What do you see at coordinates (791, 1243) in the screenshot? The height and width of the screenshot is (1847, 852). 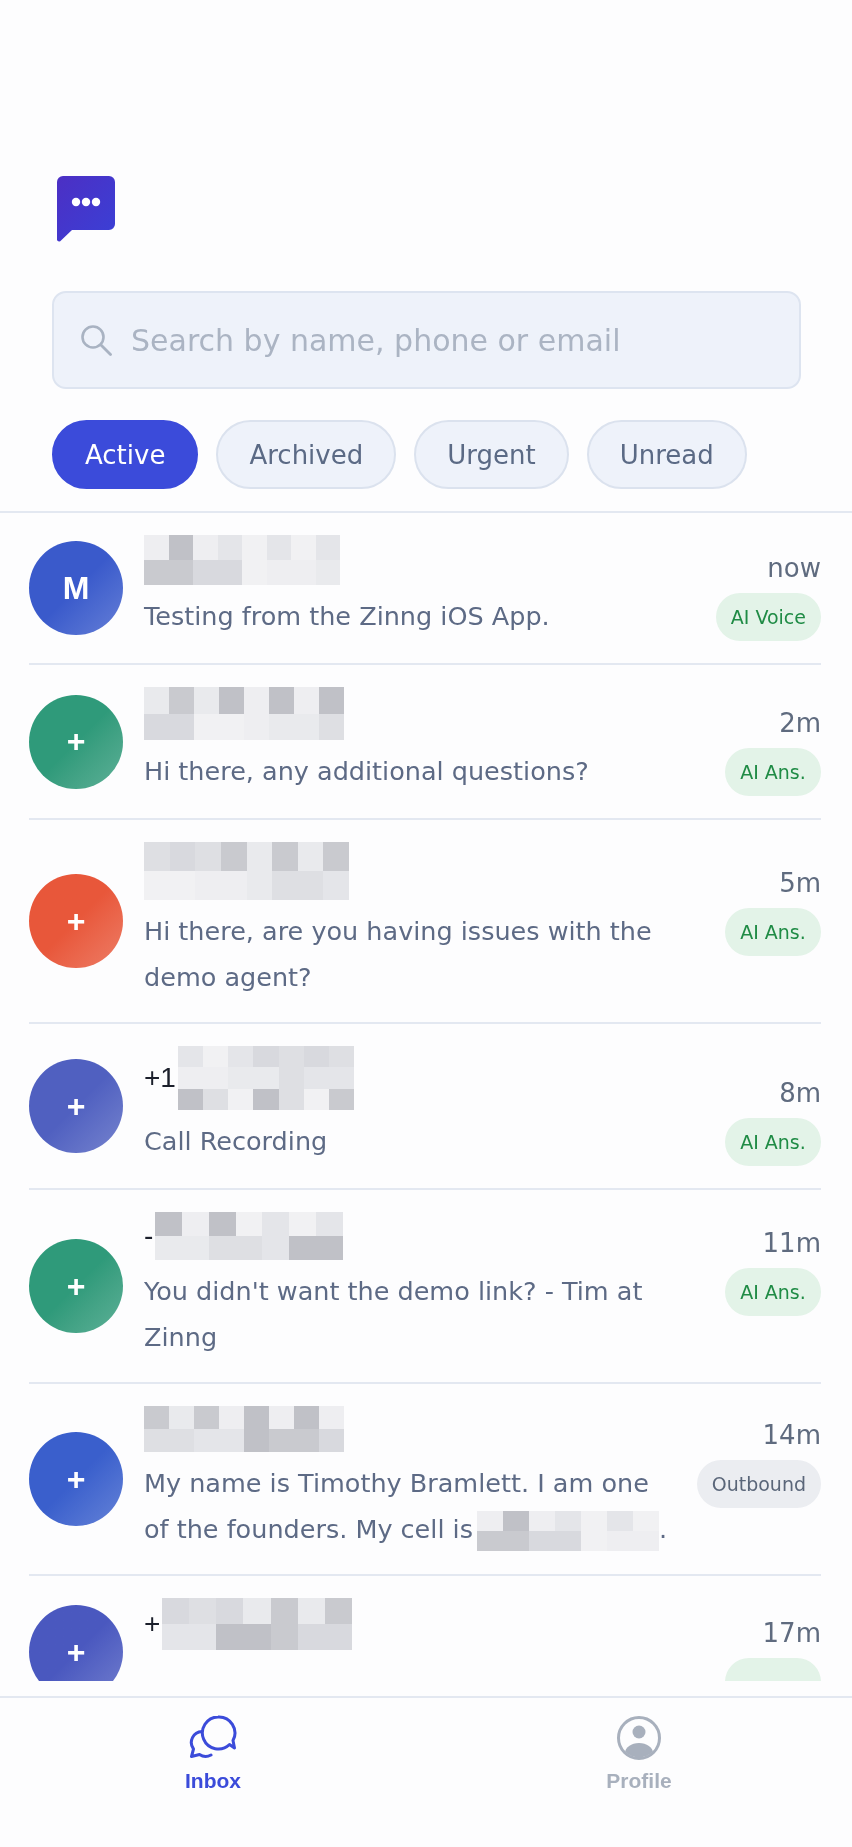 I see `timestamp: 11m` at bounding box center [791, 1243].